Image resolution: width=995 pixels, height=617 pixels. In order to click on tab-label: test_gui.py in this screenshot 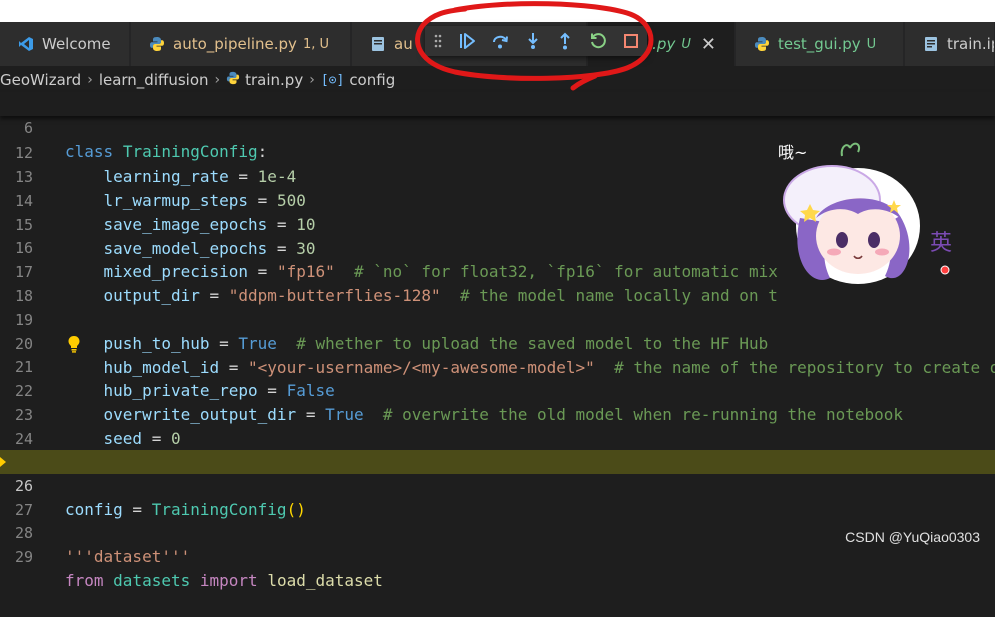, I will do `click(819, 44)`.